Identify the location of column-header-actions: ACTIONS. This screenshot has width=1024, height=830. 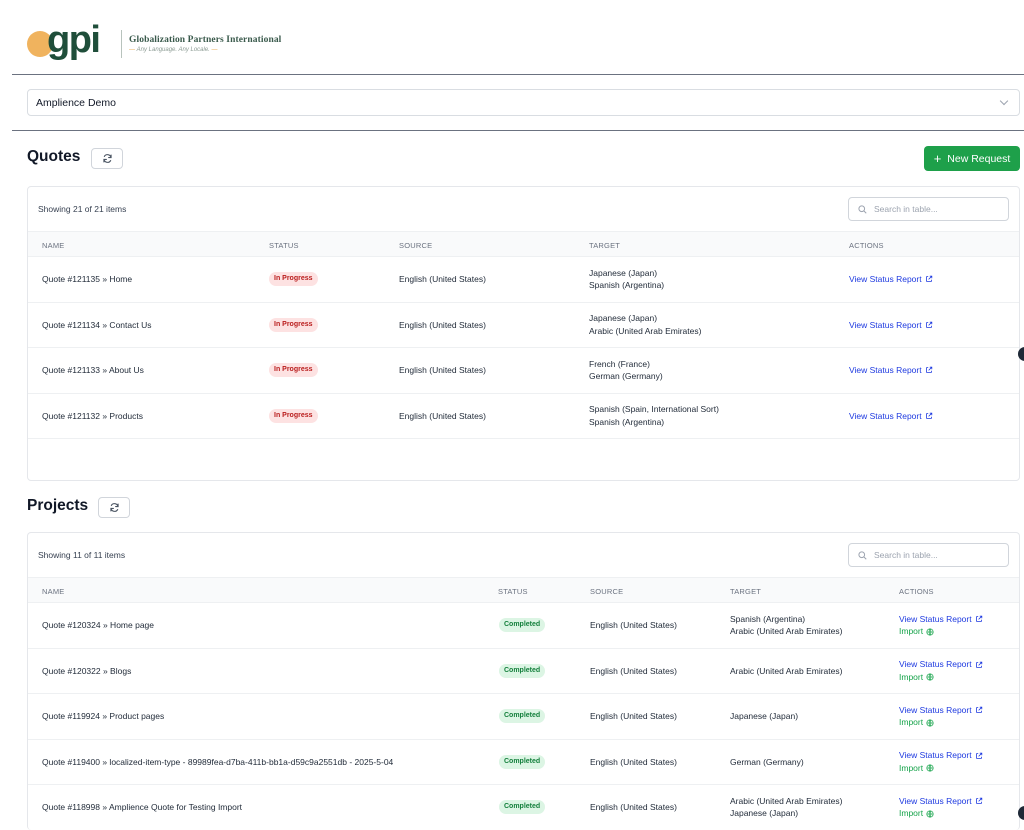
(866, 245).